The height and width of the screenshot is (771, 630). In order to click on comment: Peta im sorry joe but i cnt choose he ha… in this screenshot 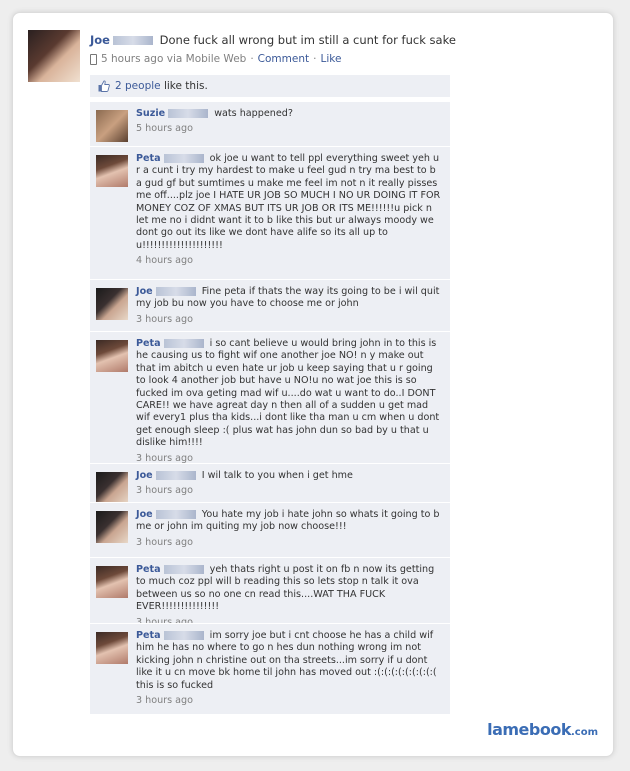, I will do `click(270, 668)`.